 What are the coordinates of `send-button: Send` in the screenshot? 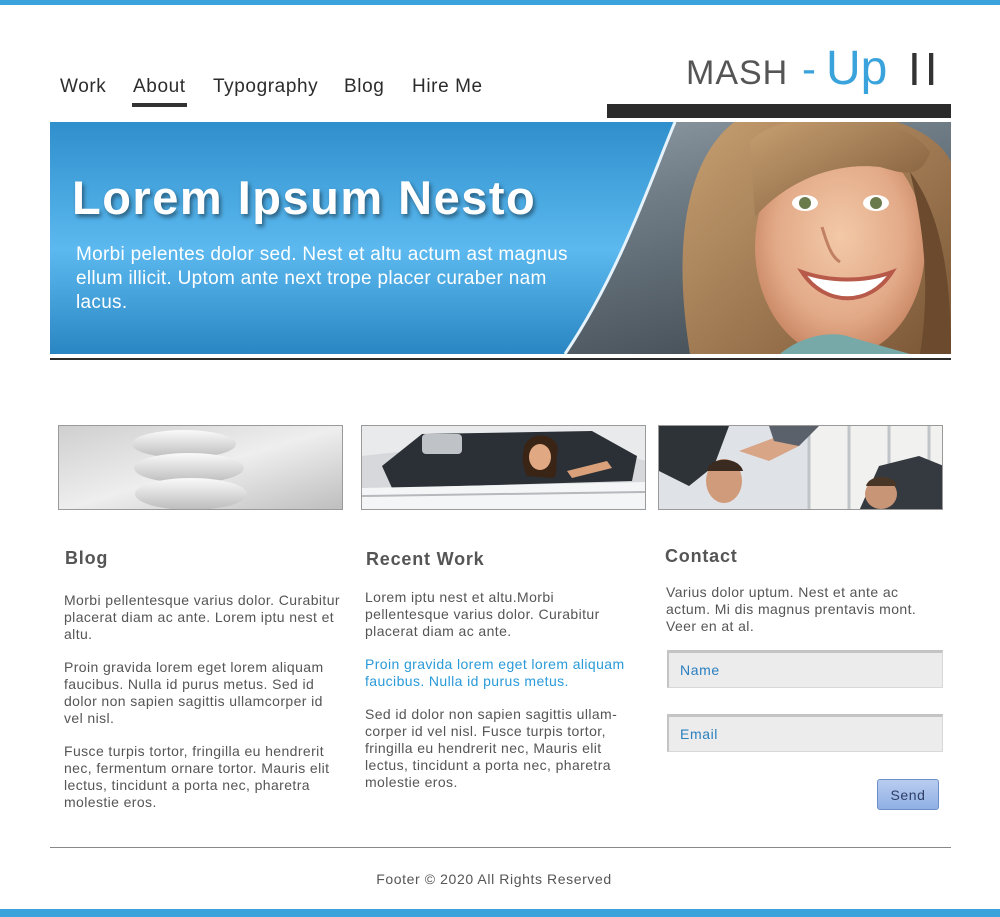 It's located at (908, 794).